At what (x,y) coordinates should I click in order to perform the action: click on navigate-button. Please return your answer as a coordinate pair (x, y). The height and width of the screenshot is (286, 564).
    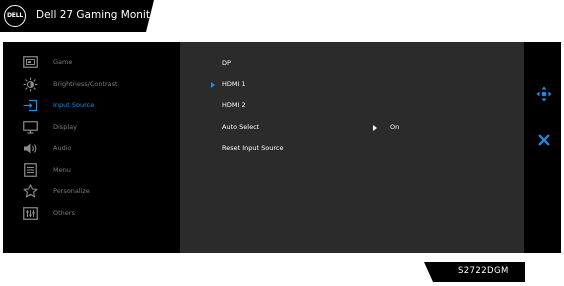
    Looking at the image, I should click on (544, 96).